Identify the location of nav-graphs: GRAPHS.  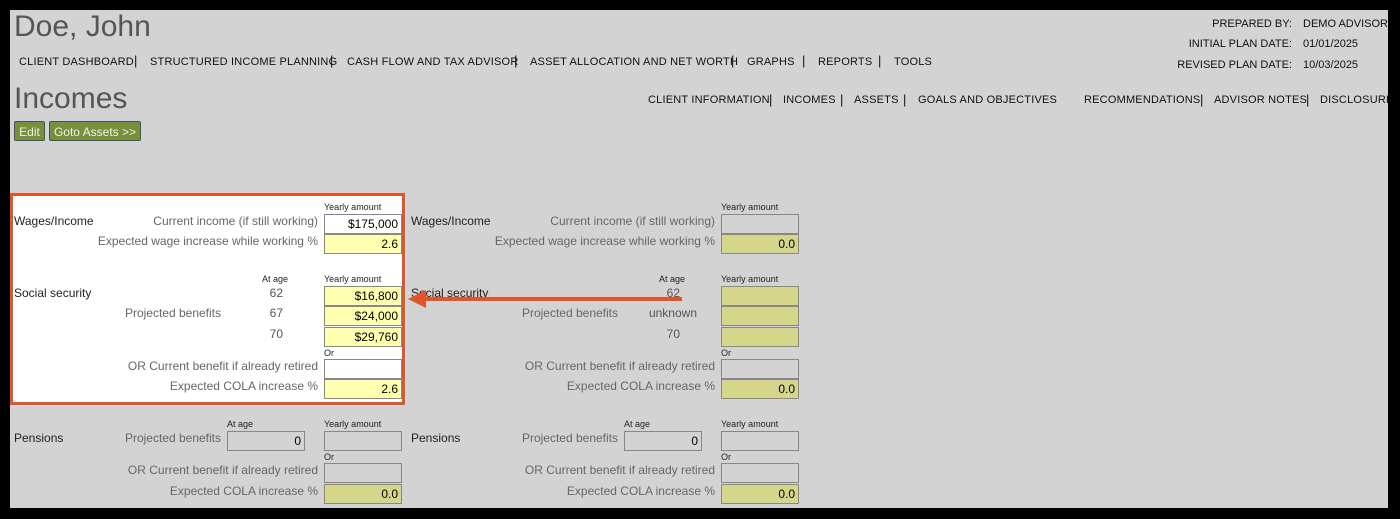
(771, 62).